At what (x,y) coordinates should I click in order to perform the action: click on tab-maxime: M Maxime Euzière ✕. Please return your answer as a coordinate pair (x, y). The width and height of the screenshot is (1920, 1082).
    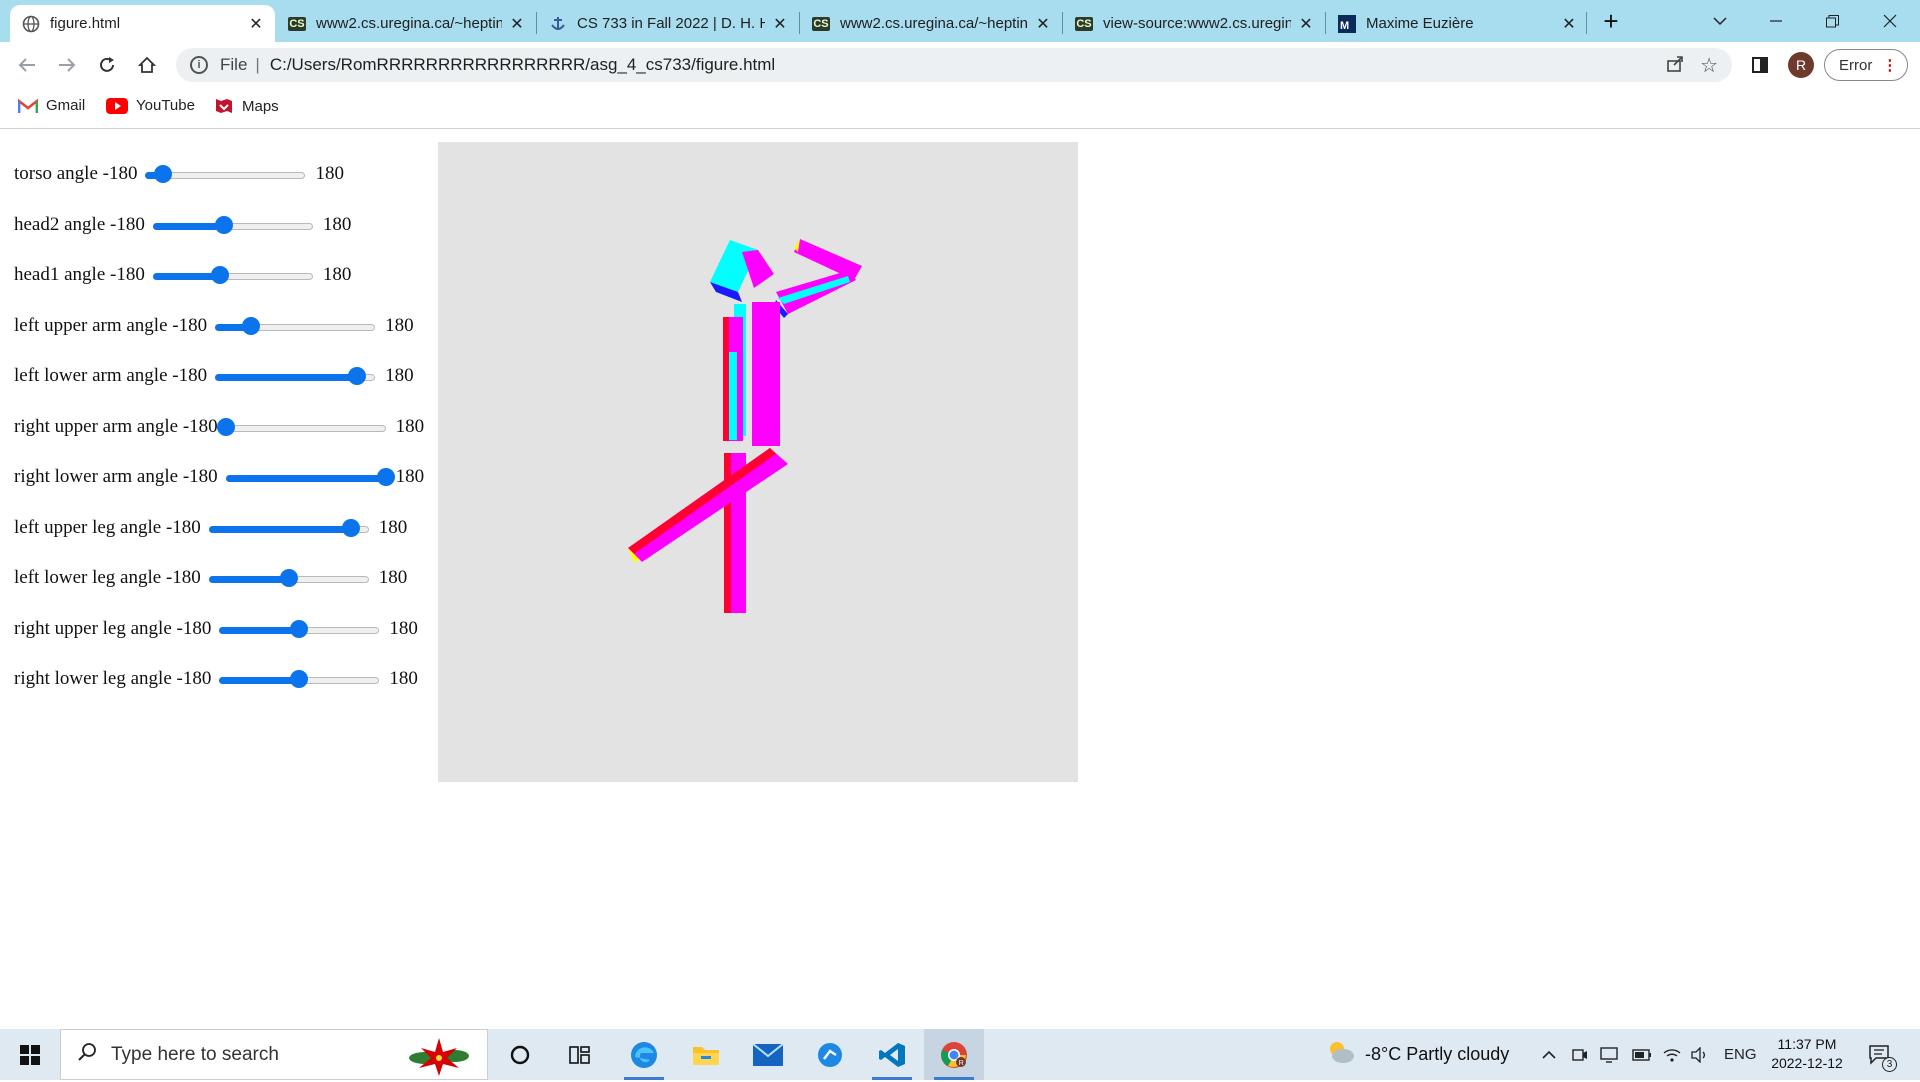
    Looking at the image, I should click on (1457, 23).